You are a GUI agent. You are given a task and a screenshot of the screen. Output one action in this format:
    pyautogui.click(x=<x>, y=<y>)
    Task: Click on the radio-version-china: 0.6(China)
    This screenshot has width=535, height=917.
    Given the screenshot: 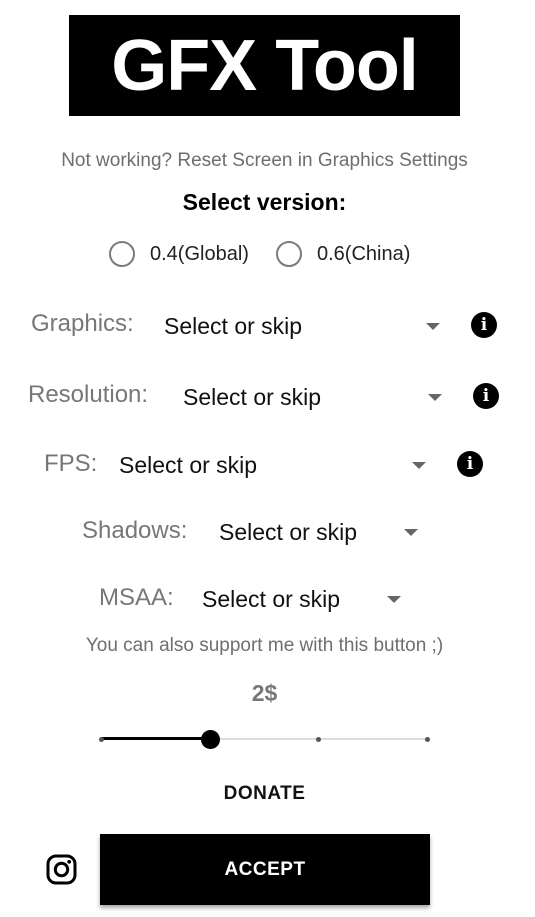 What is the action you would take?
    pyautogui.click(x=343, y=254)
    